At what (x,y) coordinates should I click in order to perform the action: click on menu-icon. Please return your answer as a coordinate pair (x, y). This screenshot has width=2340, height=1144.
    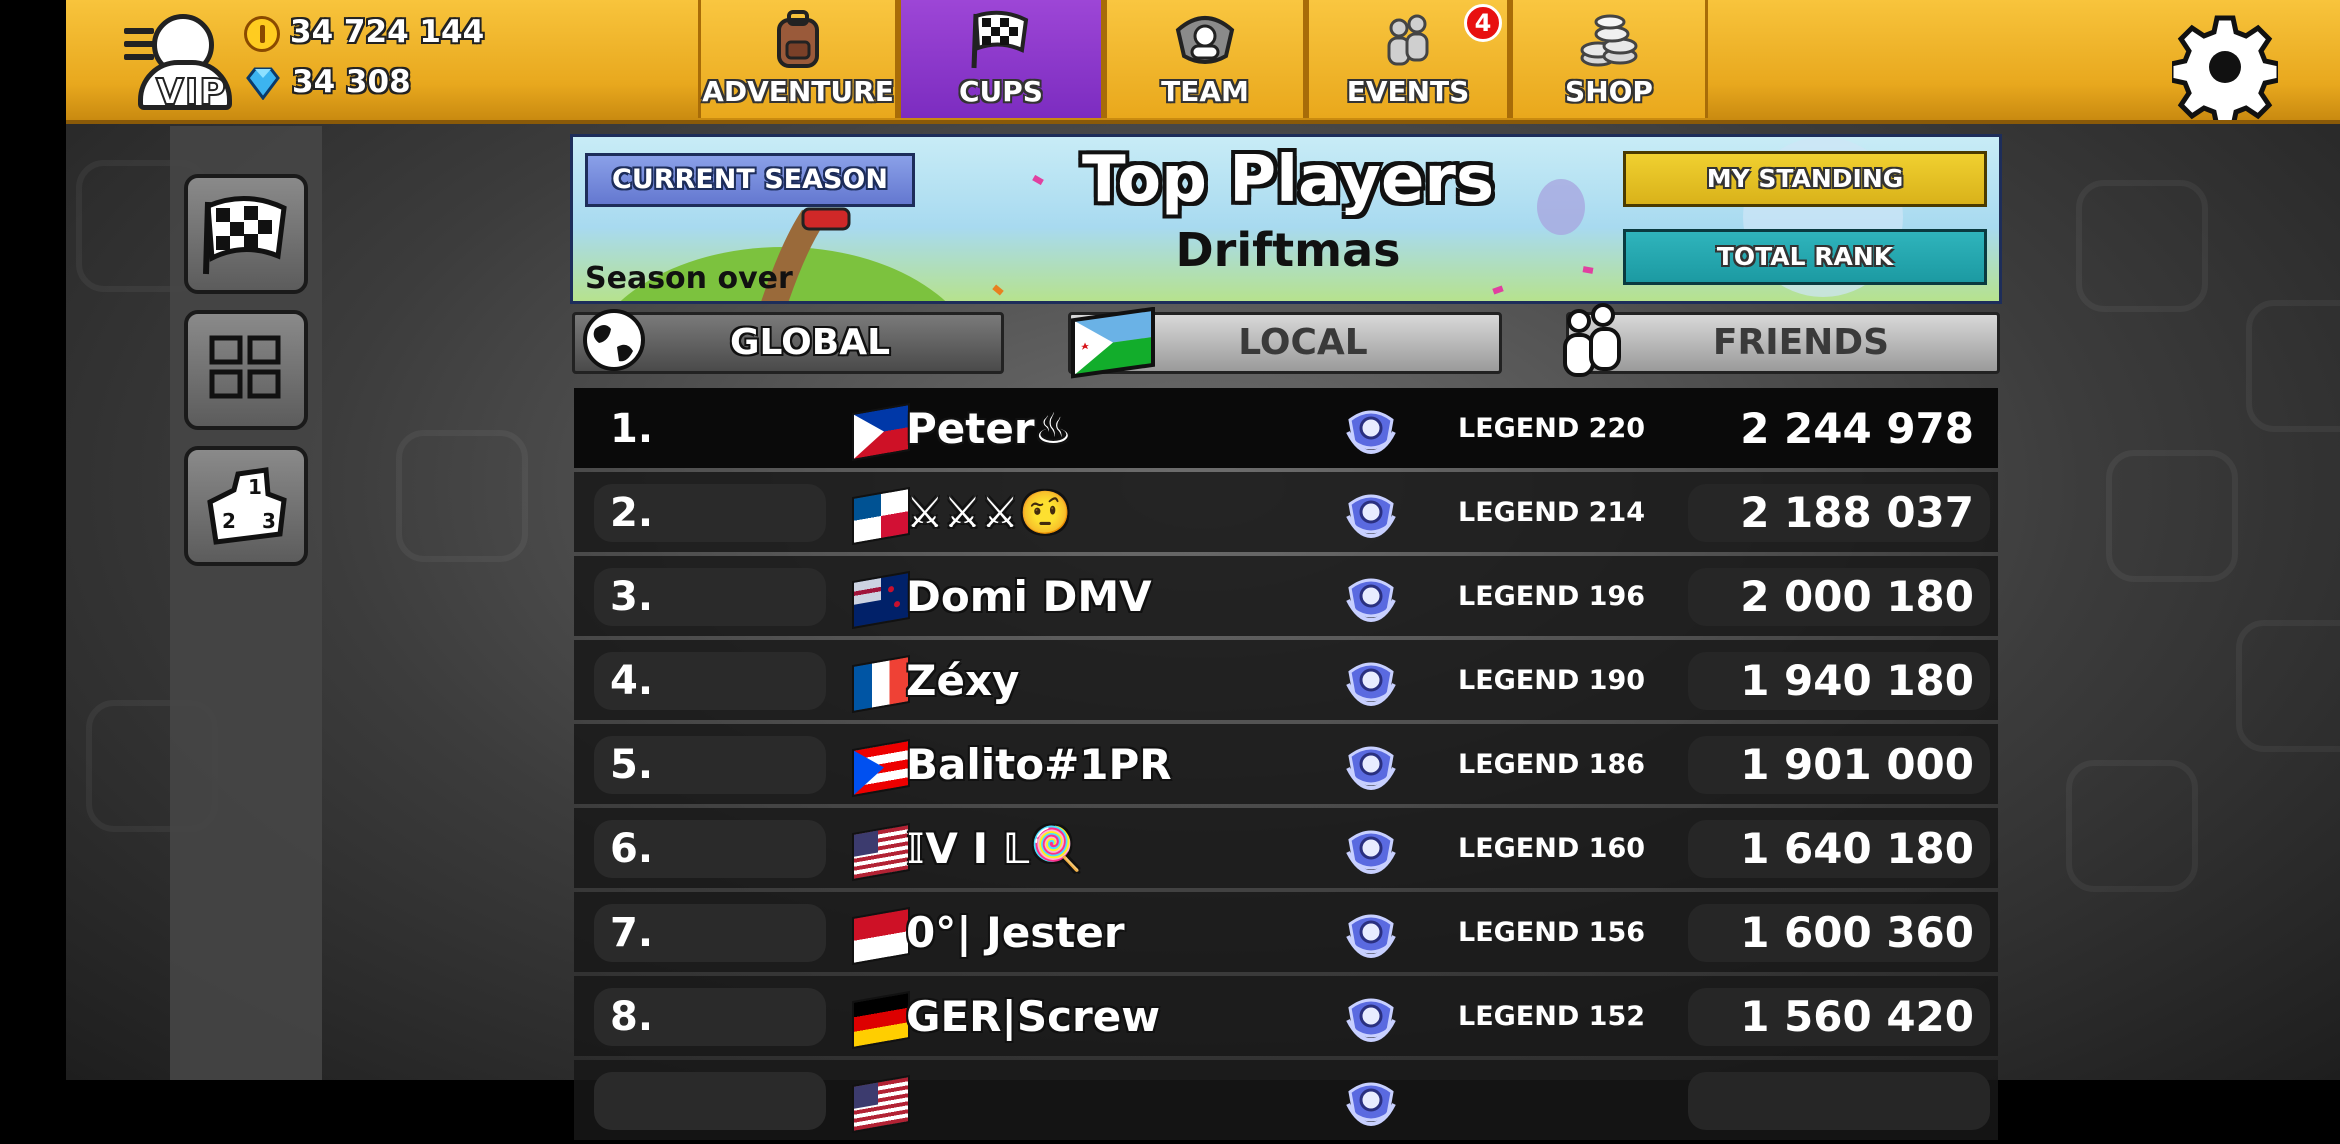
    Looking at the image, I should click on (139, 47).